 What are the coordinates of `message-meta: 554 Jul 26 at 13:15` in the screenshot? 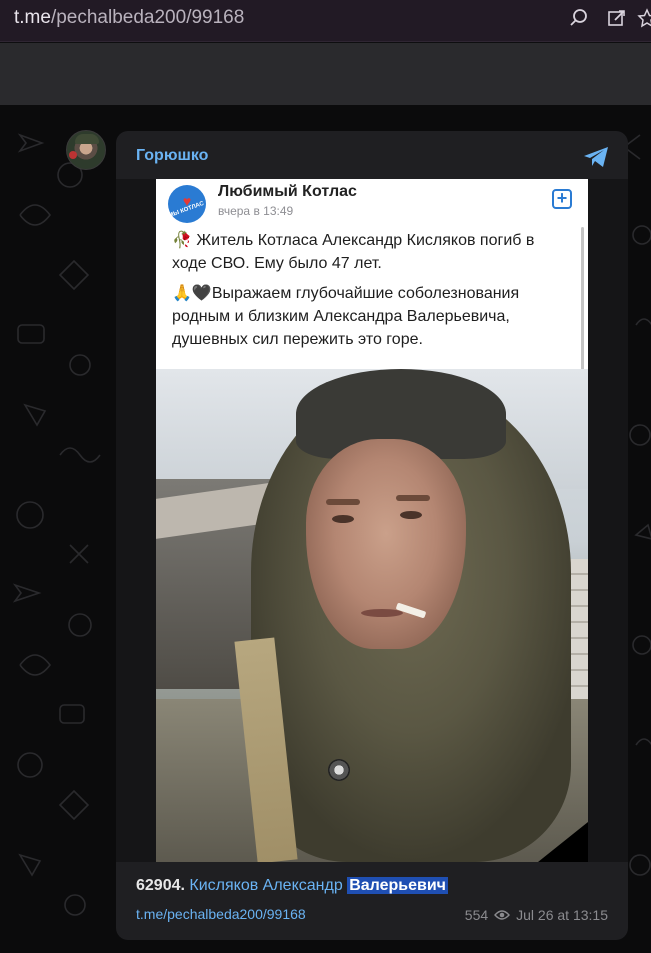 It's located at (536, 915).